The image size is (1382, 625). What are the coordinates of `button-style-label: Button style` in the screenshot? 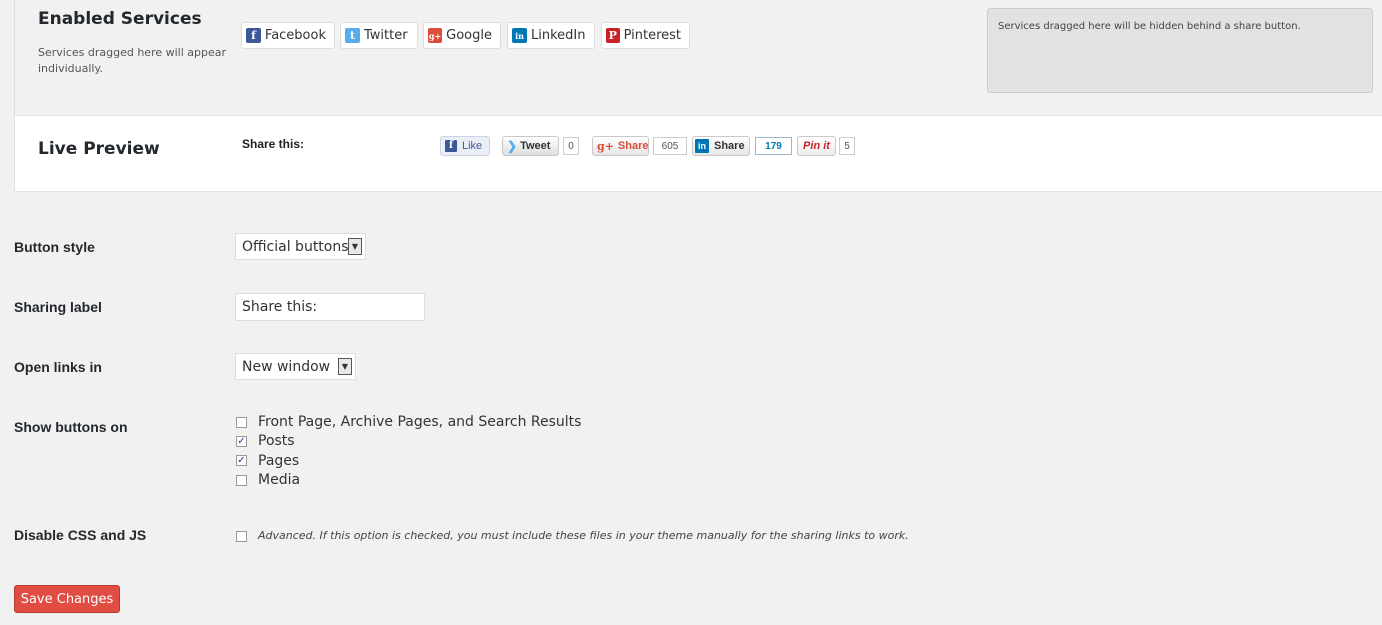 It's located at (54, 247).